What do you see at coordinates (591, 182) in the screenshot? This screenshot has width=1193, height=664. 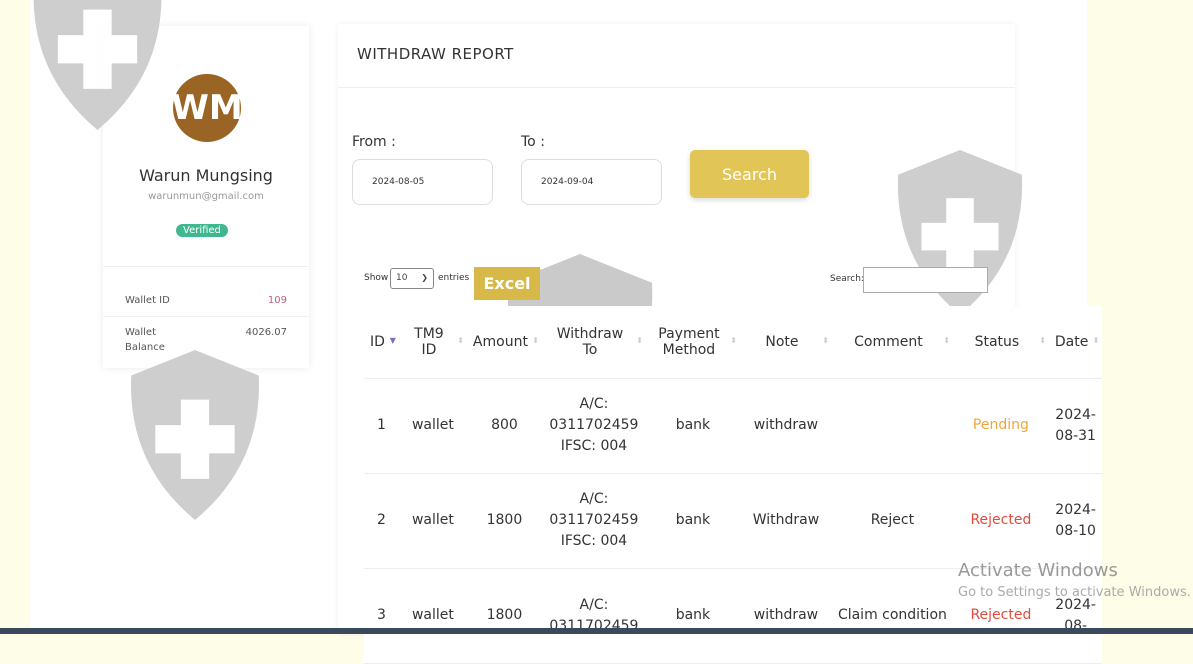 I see `to-date-input: 2024-09-04` at bounding box center [591, 182].